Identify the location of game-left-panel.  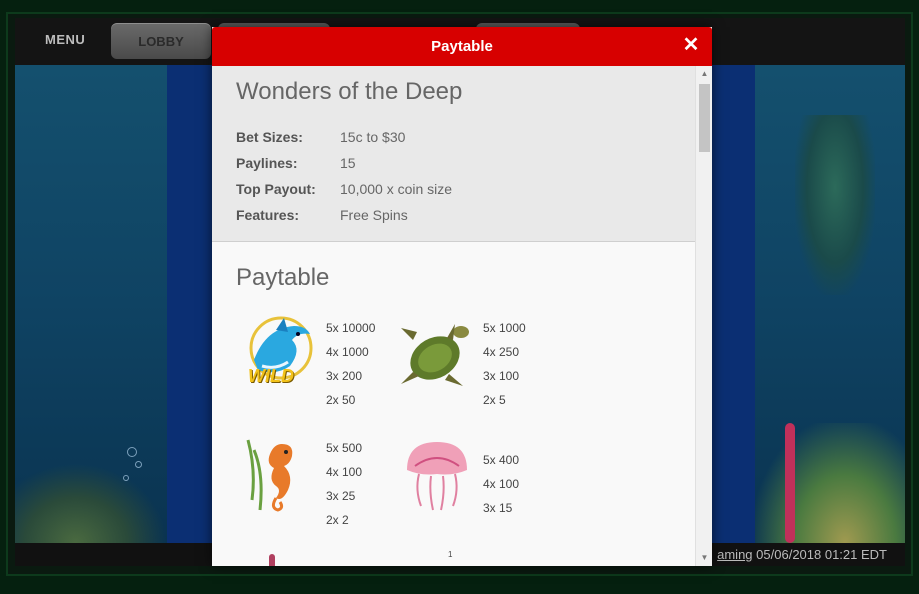
(91, 304).